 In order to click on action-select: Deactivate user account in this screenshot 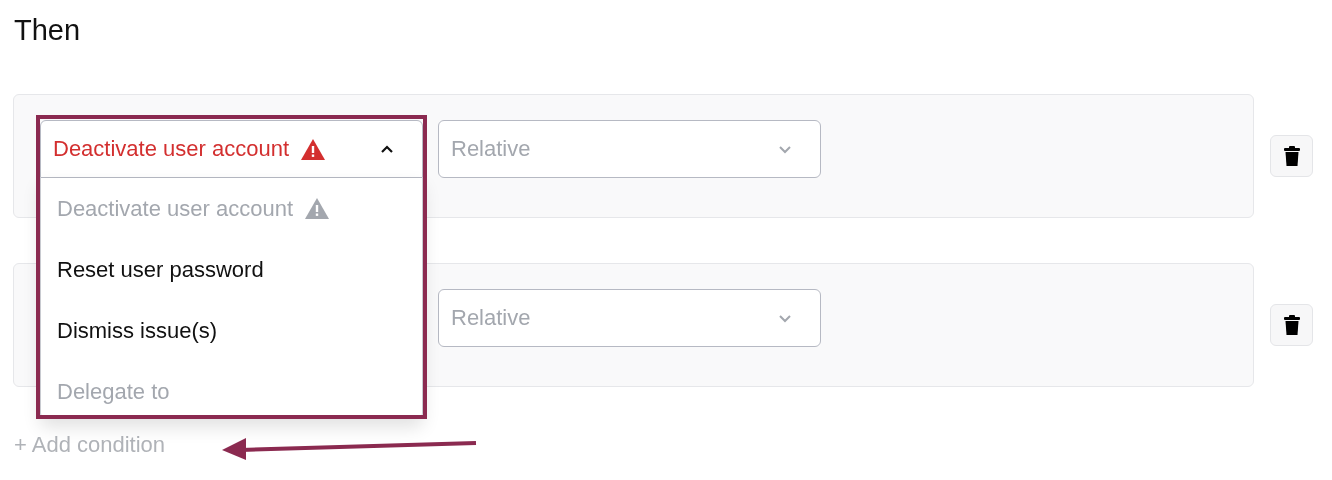, I will do `click(231, 149)`.